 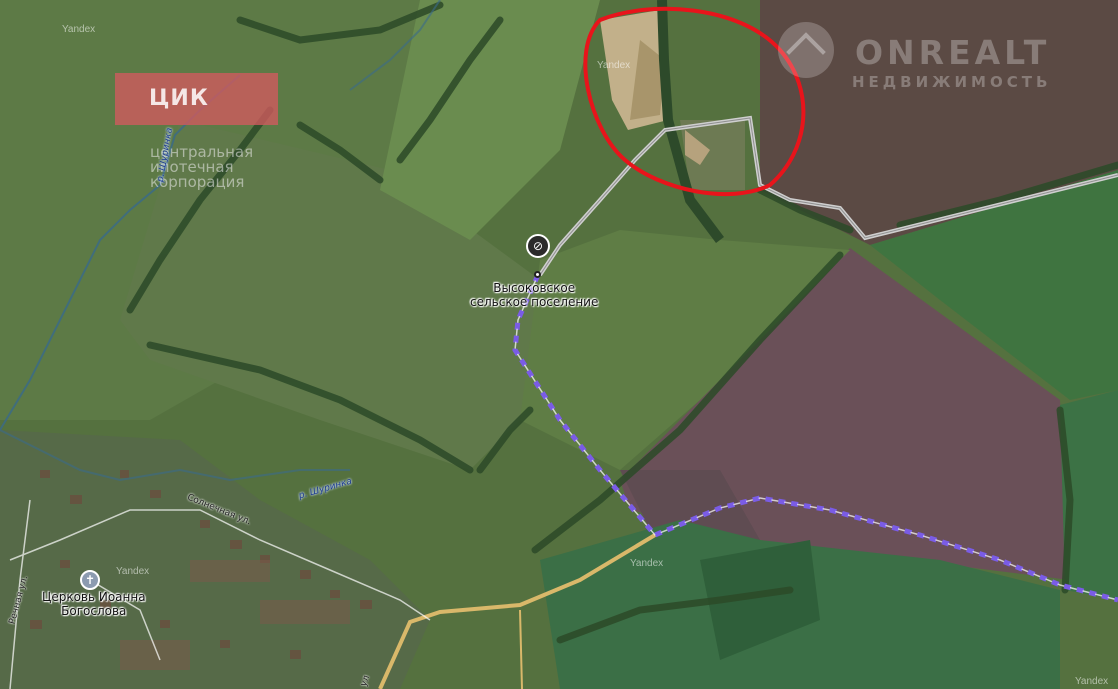 I want to click on settlement-point, so click(x=537, y=274).